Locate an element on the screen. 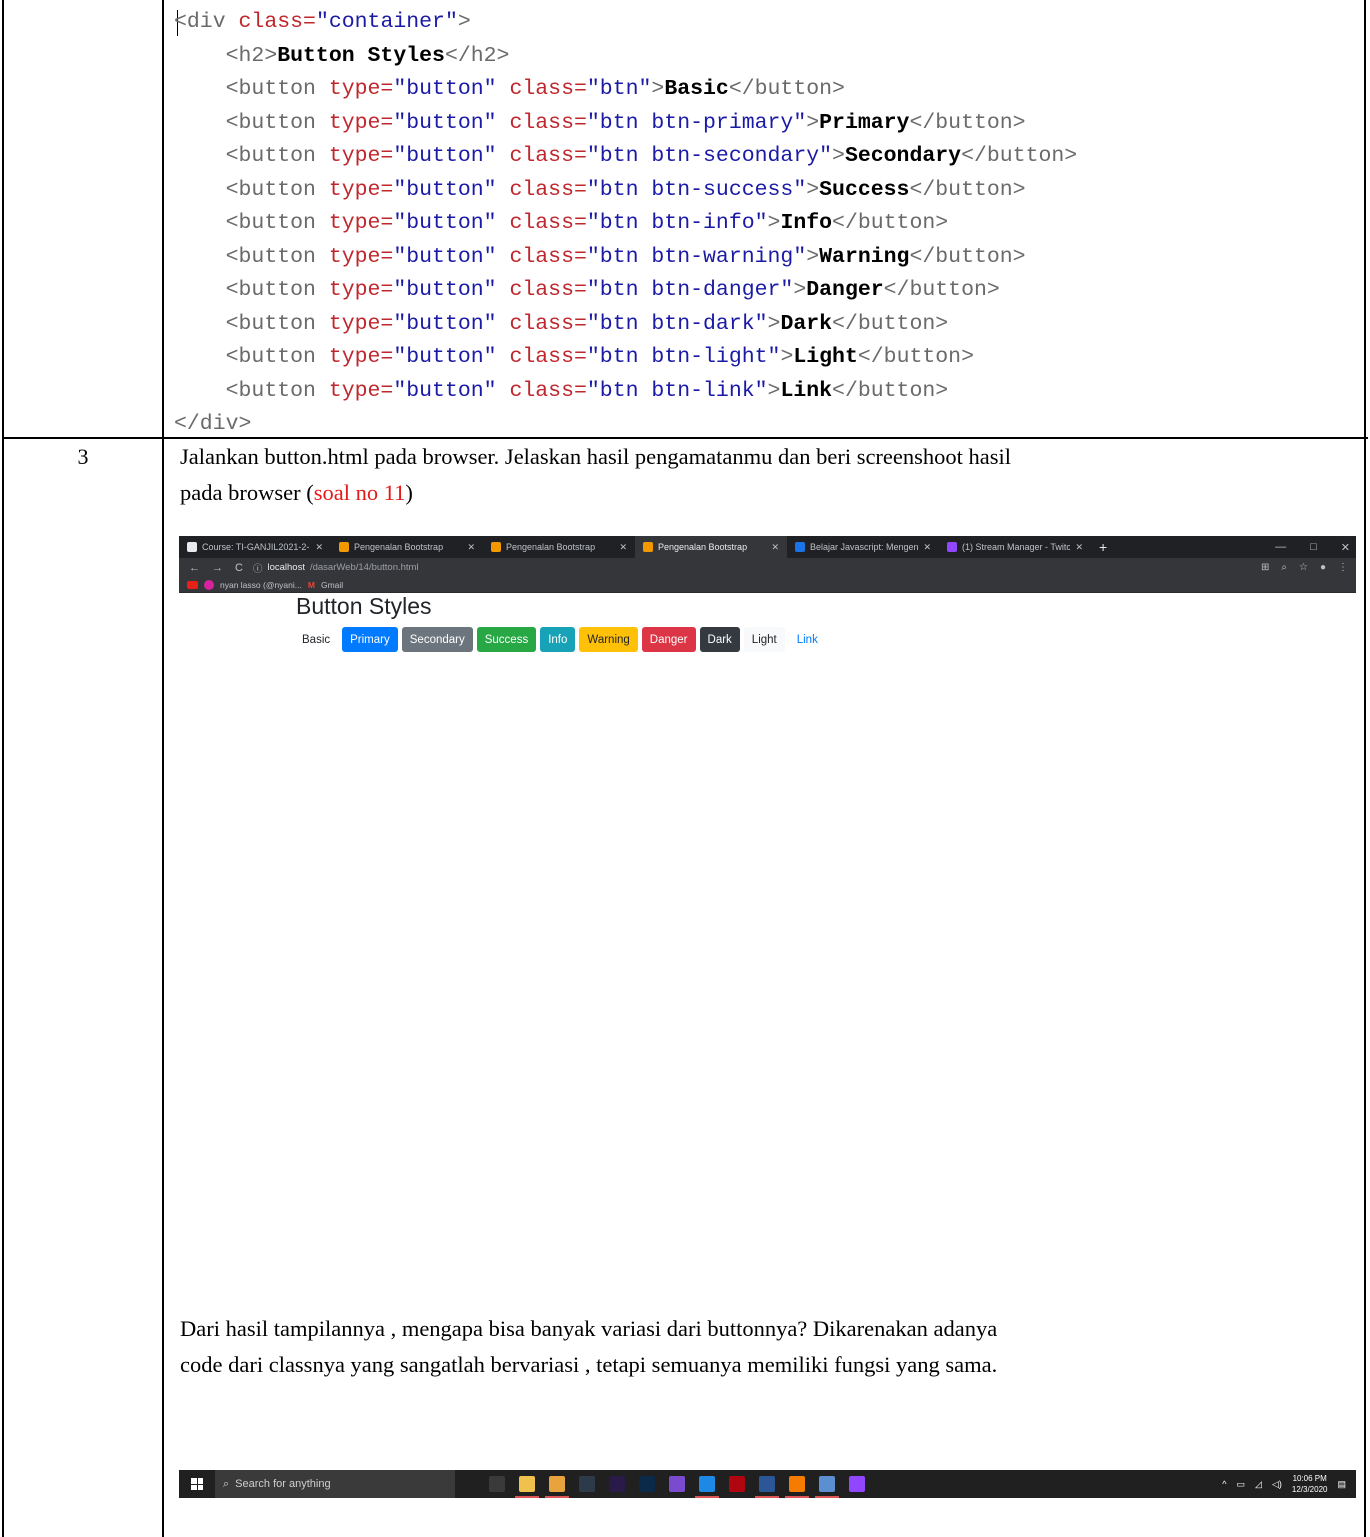  forward-icon: → is located at coordinates (217, 568).